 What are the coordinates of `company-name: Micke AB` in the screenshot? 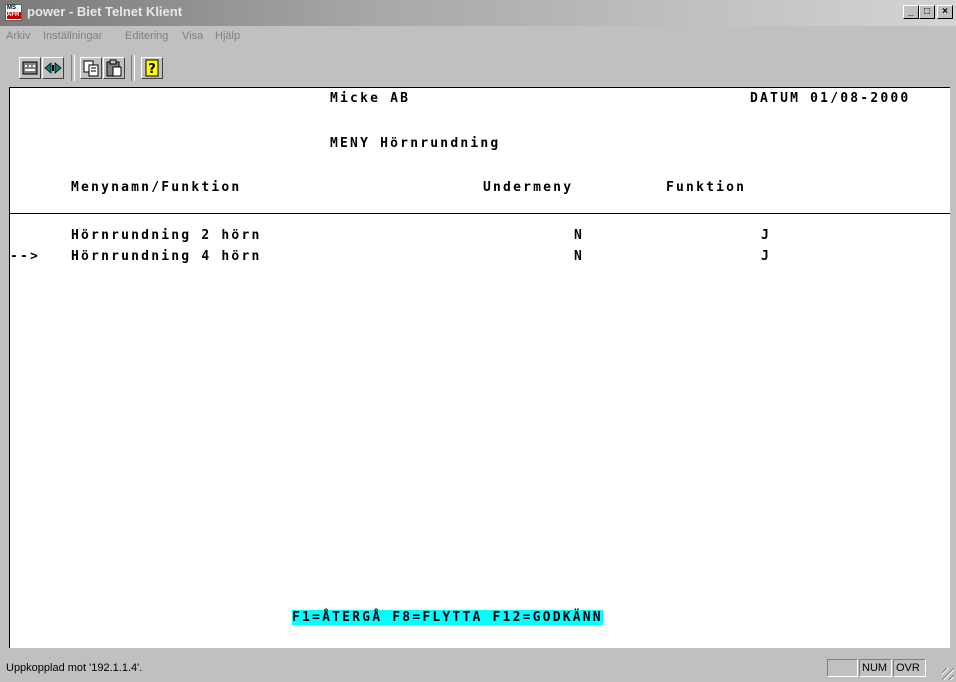 It's located at (370, 98).